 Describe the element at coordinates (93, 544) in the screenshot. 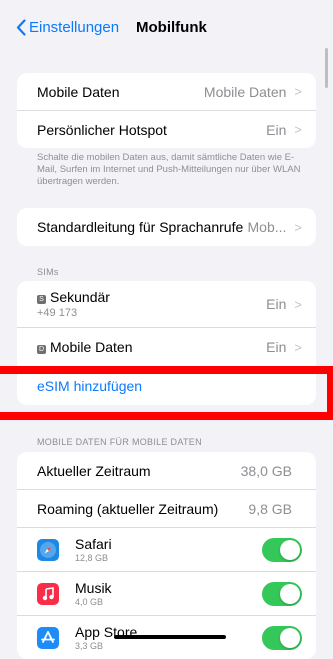

I see `app-name: Safari` at that location.